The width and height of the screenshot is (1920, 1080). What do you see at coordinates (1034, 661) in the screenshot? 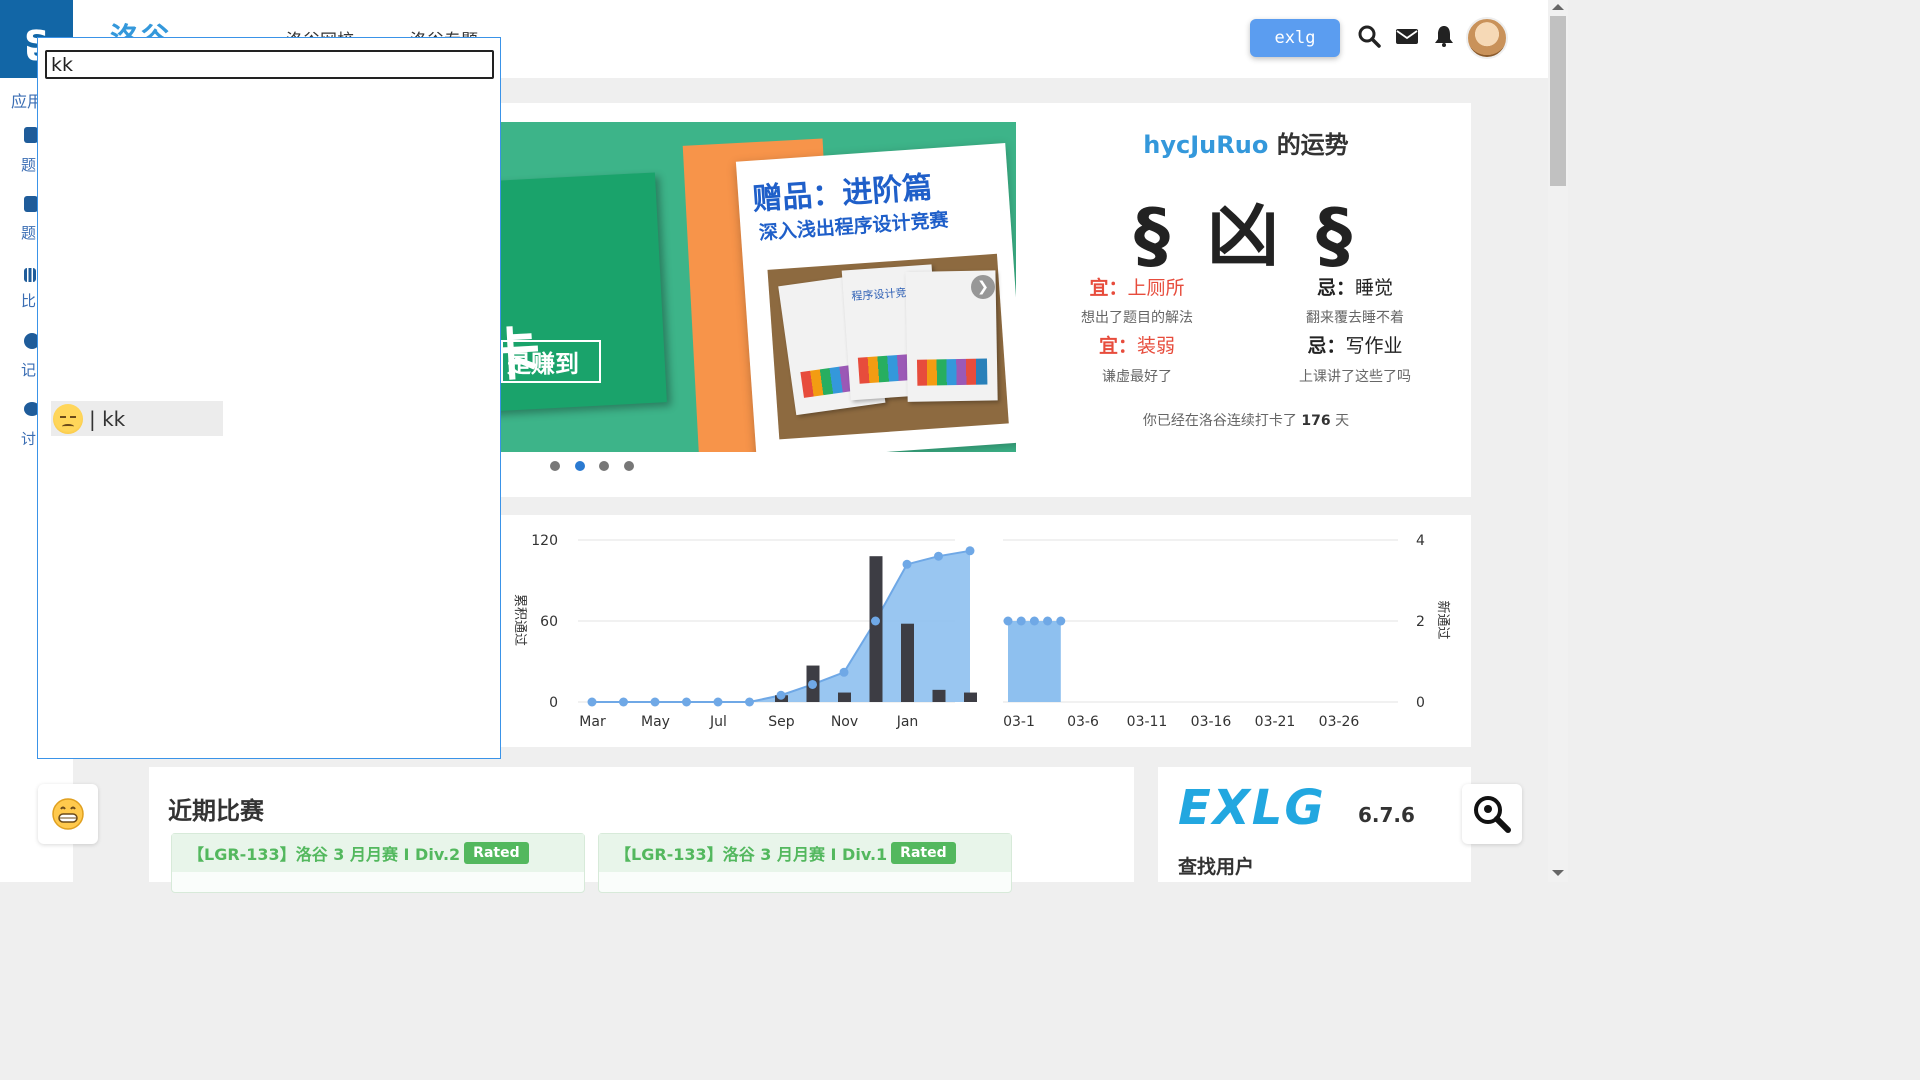
I see `area-series` at bounding box center [1034, 661].